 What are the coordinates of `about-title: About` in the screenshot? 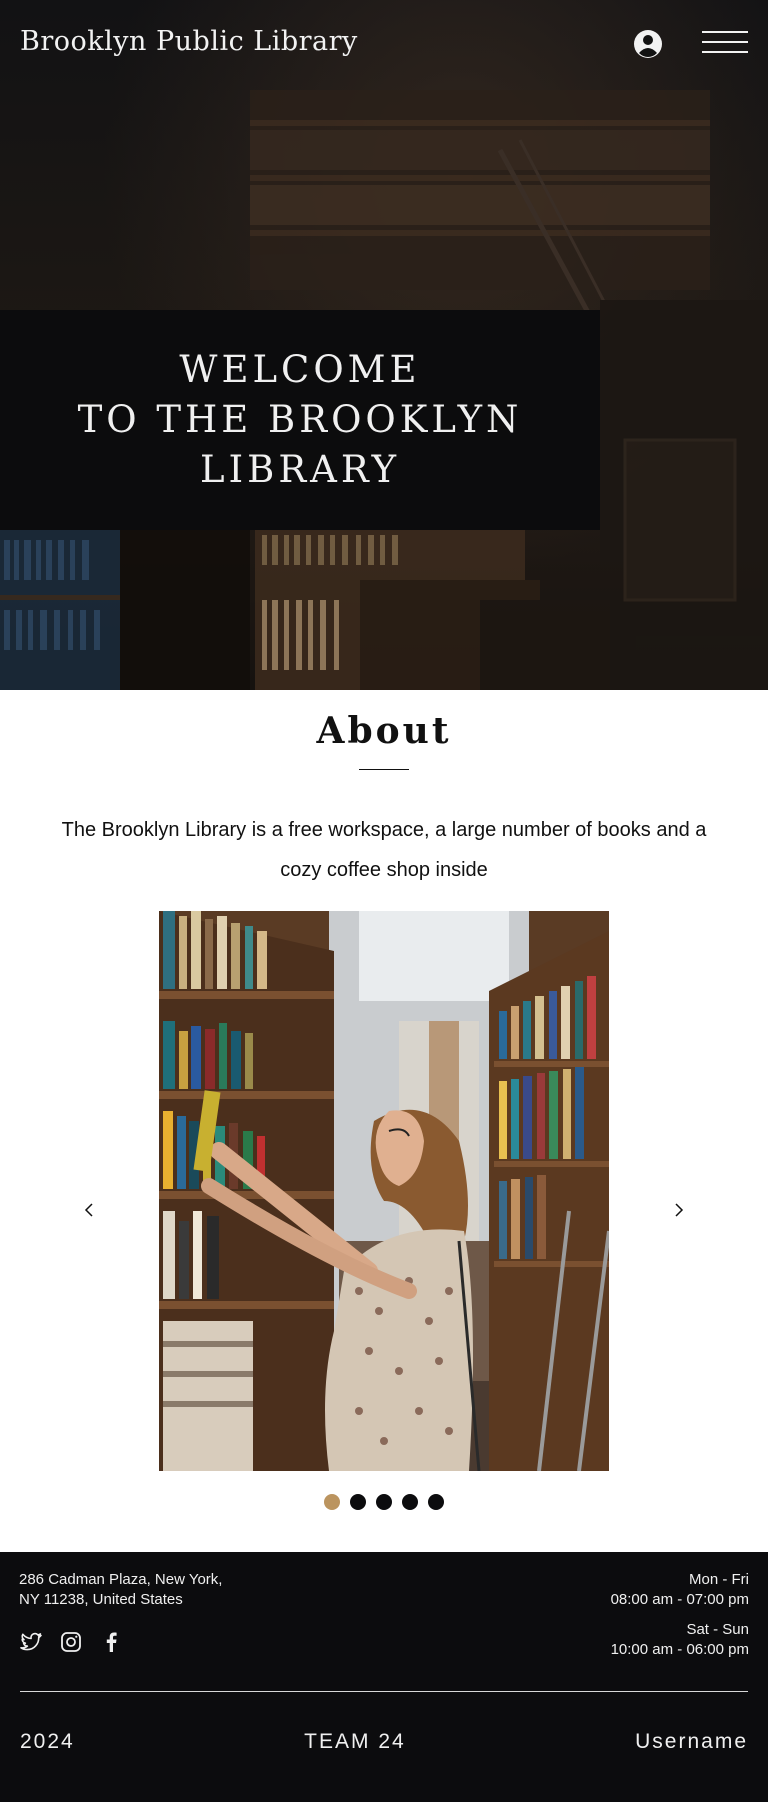 It's located at (384, 731).